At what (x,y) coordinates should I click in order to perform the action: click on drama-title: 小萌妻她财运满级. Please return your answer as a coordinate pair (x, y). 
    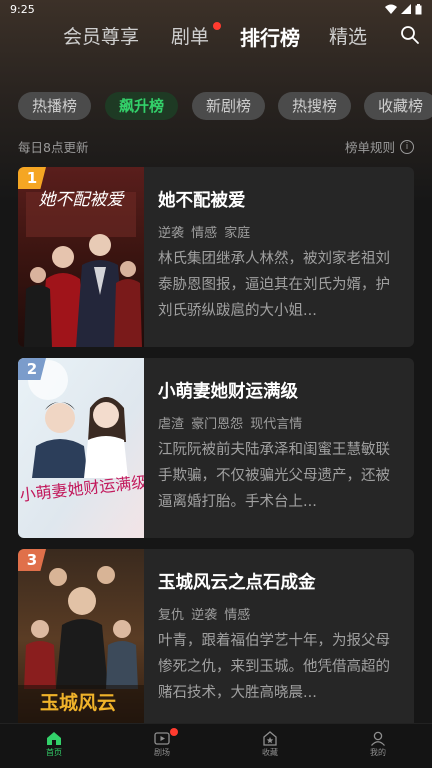
    Looking at the image, I should click on (228, 392).